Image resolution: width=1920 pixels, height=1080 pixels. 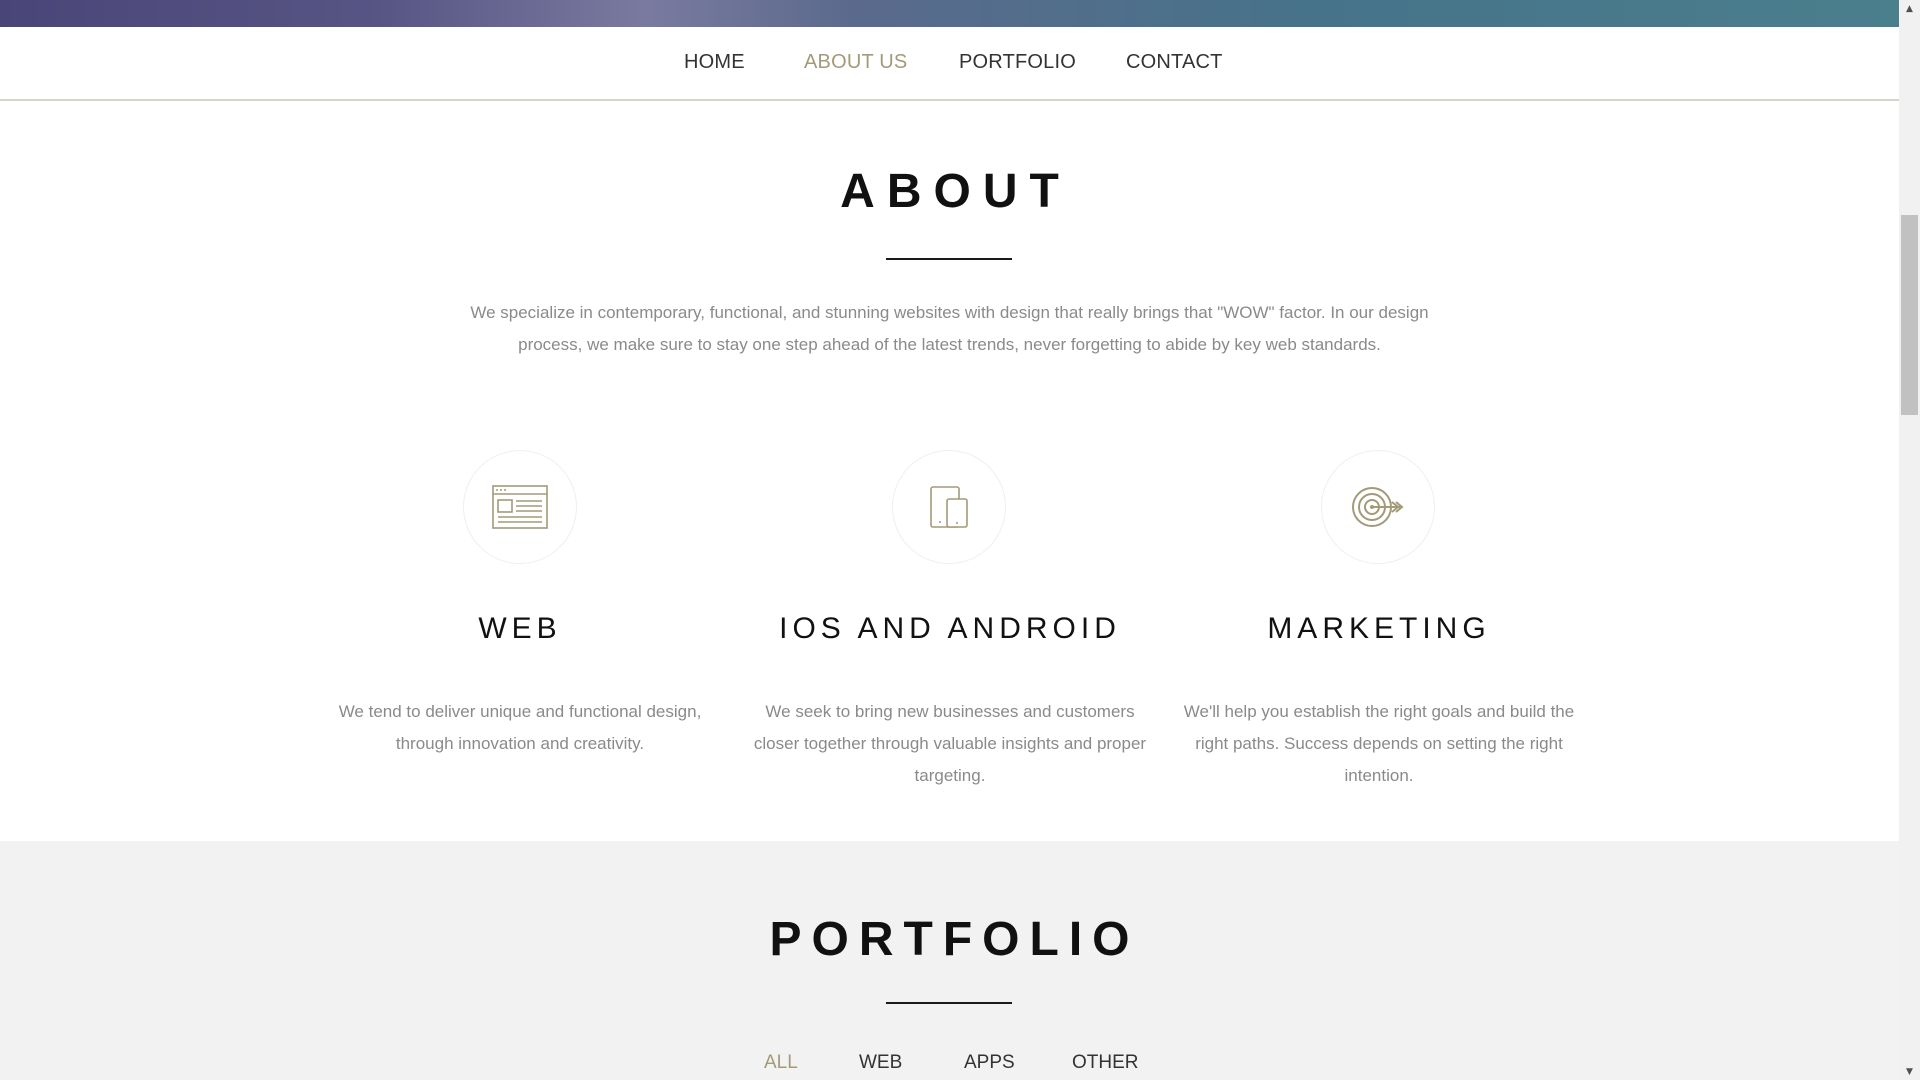 I want to click on mobile-devices-icon, so click(x=949, y=507).